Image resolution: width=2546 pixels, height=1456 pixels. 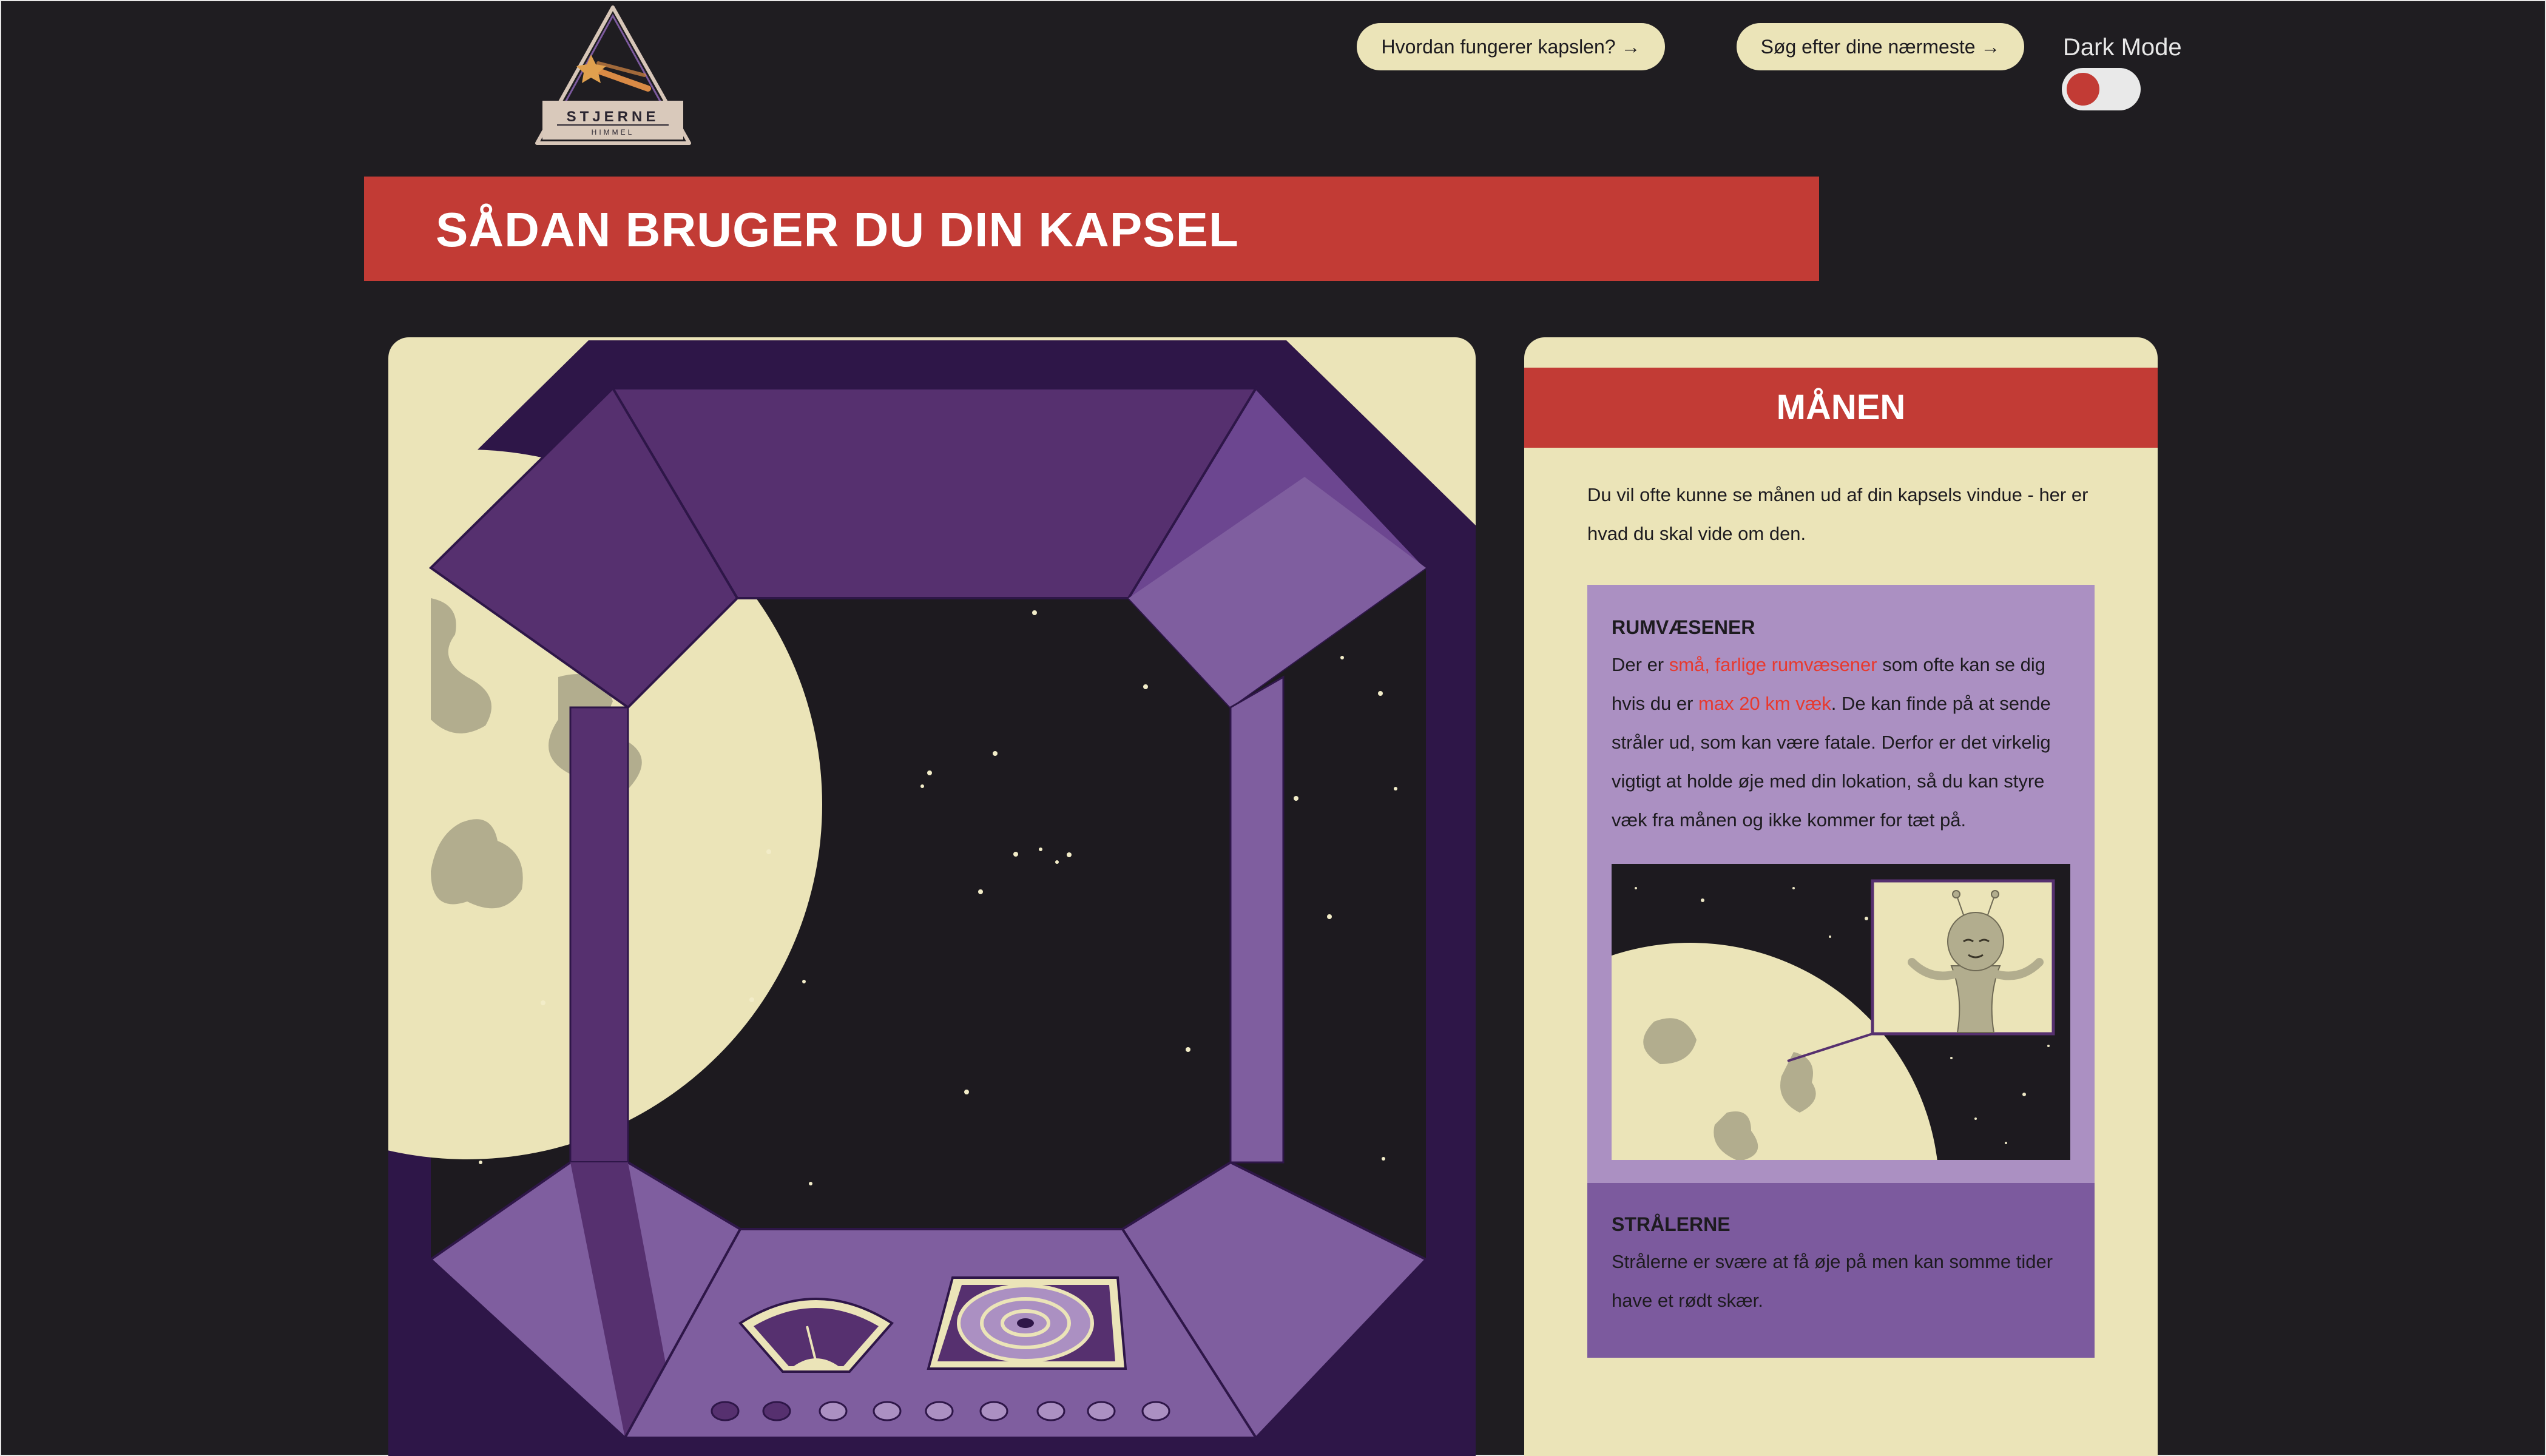 I want to click on aliens-highlight-distance: max 20 km væk, so click(x=1764, y=703).